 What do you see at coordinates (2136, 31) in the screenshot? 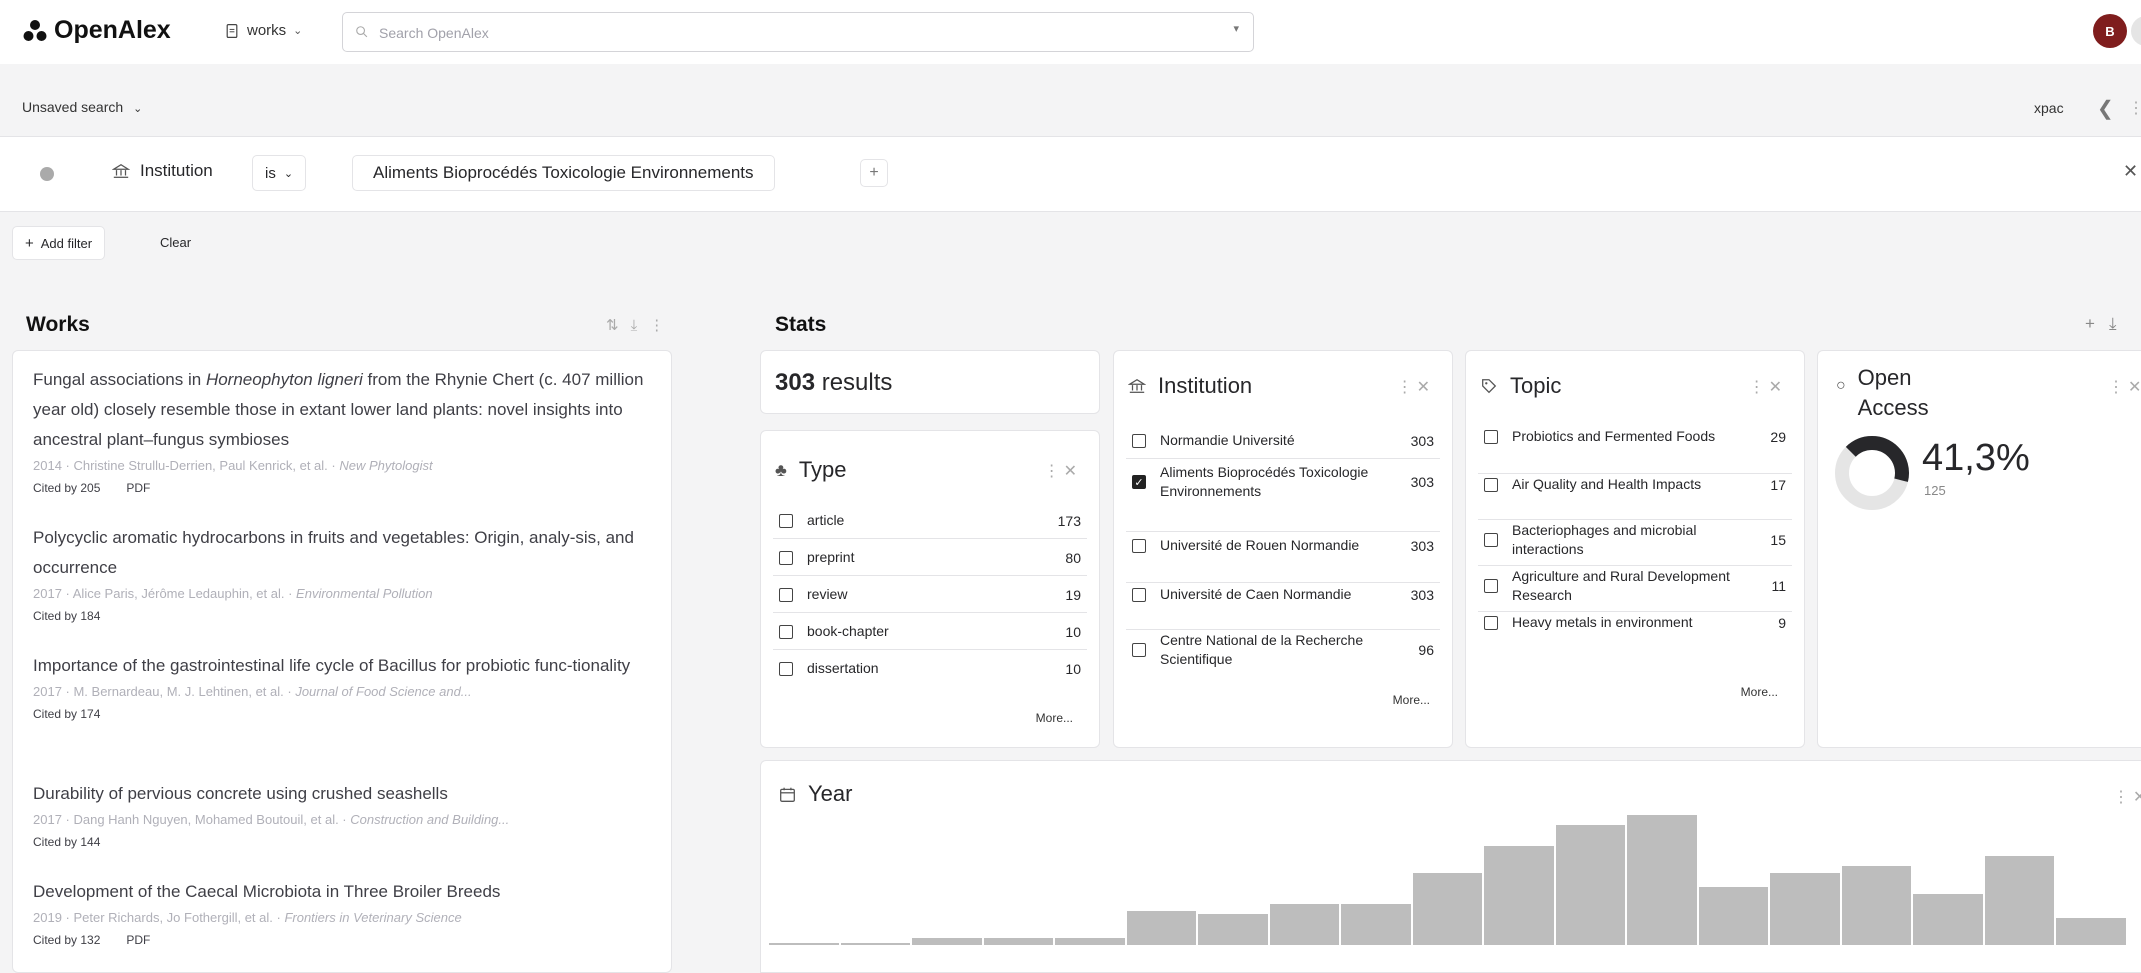
I see `secondary-avatar` at bounding box center [2136, 31].